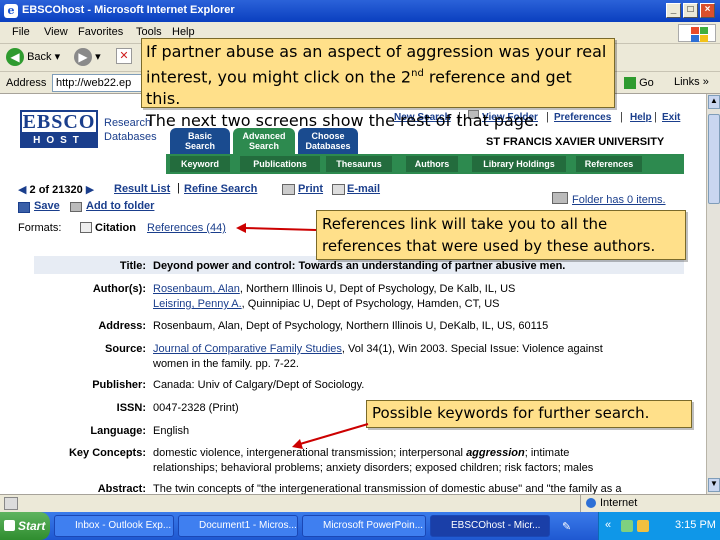 The image size is (720, 540). Describe the element at coordinates (695, 525) in the screenshot. I see `clock: 3:15 PM` at that location.